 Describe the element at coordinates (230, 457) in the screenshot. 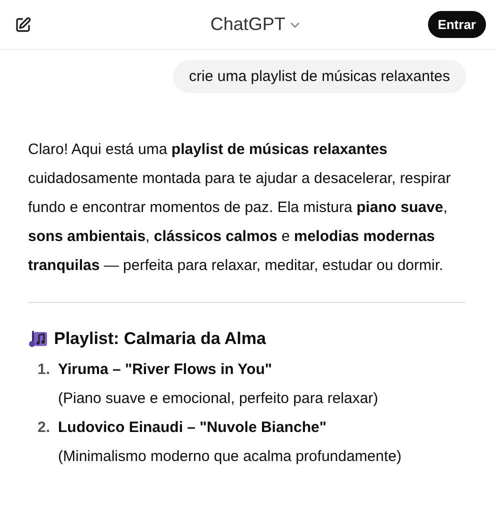

I see `track-description: (Minimalismo moderno que acalma profundamente)` at that location.